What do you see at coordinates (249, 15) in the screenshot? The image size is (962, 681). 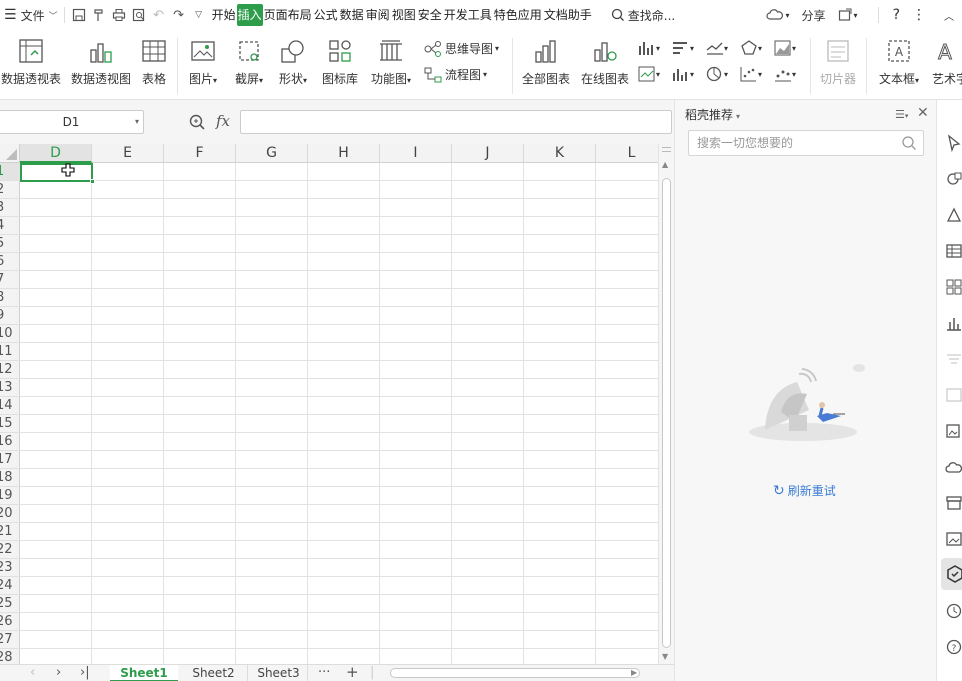 I see `tab-insert: 插入` at bounding box center [249, 15].